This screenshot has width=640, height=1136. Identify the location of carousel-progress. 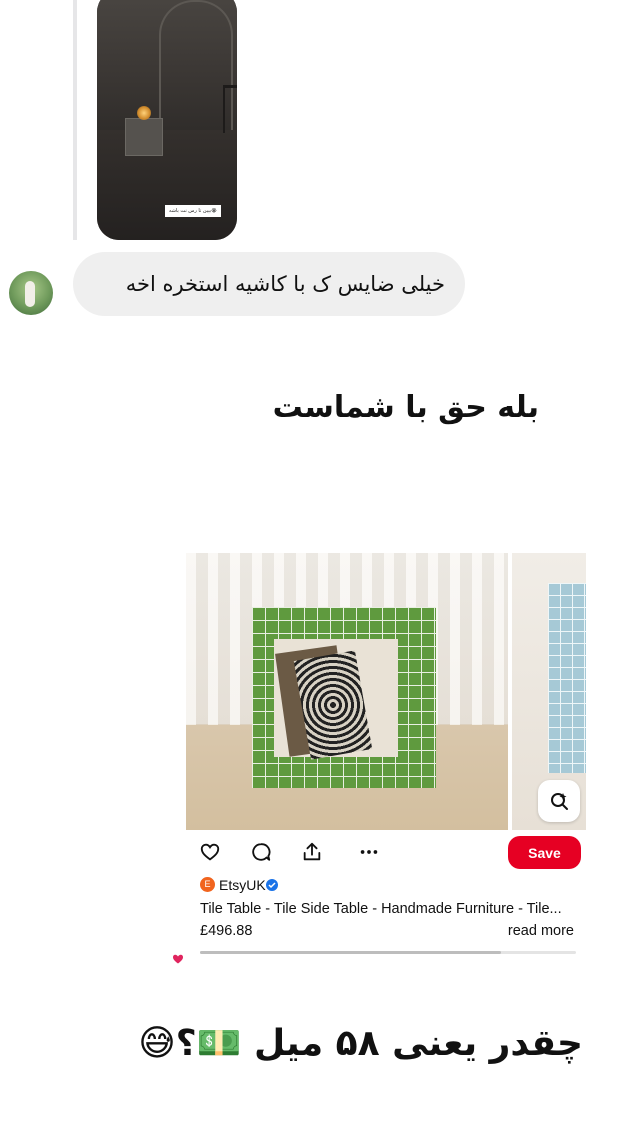
(388, 952).